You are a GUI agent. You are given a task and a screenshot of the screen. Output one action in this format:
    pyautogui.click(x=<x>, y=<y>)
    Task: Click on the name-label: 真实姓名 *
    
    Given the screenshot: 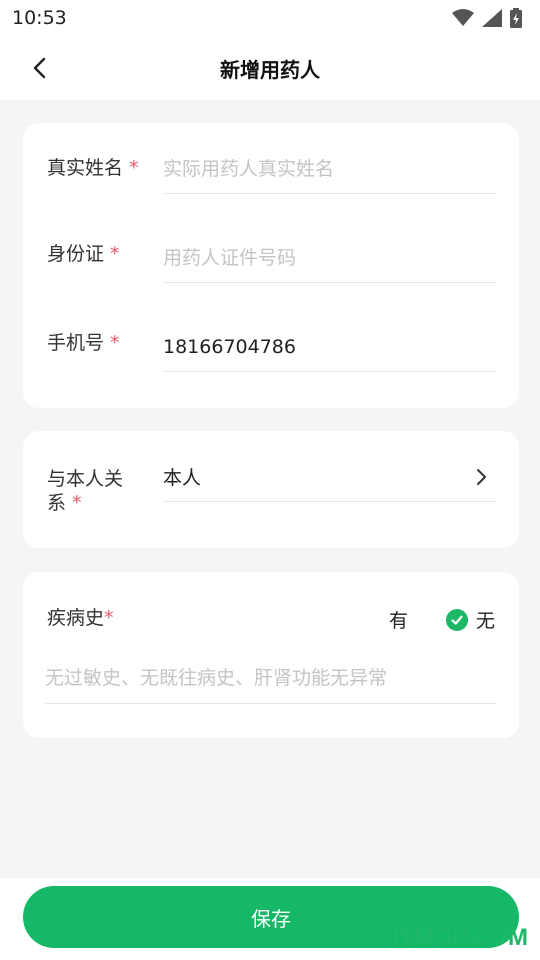 What is the action you would take?
    pyautogui.click(x=93, y=168)
    